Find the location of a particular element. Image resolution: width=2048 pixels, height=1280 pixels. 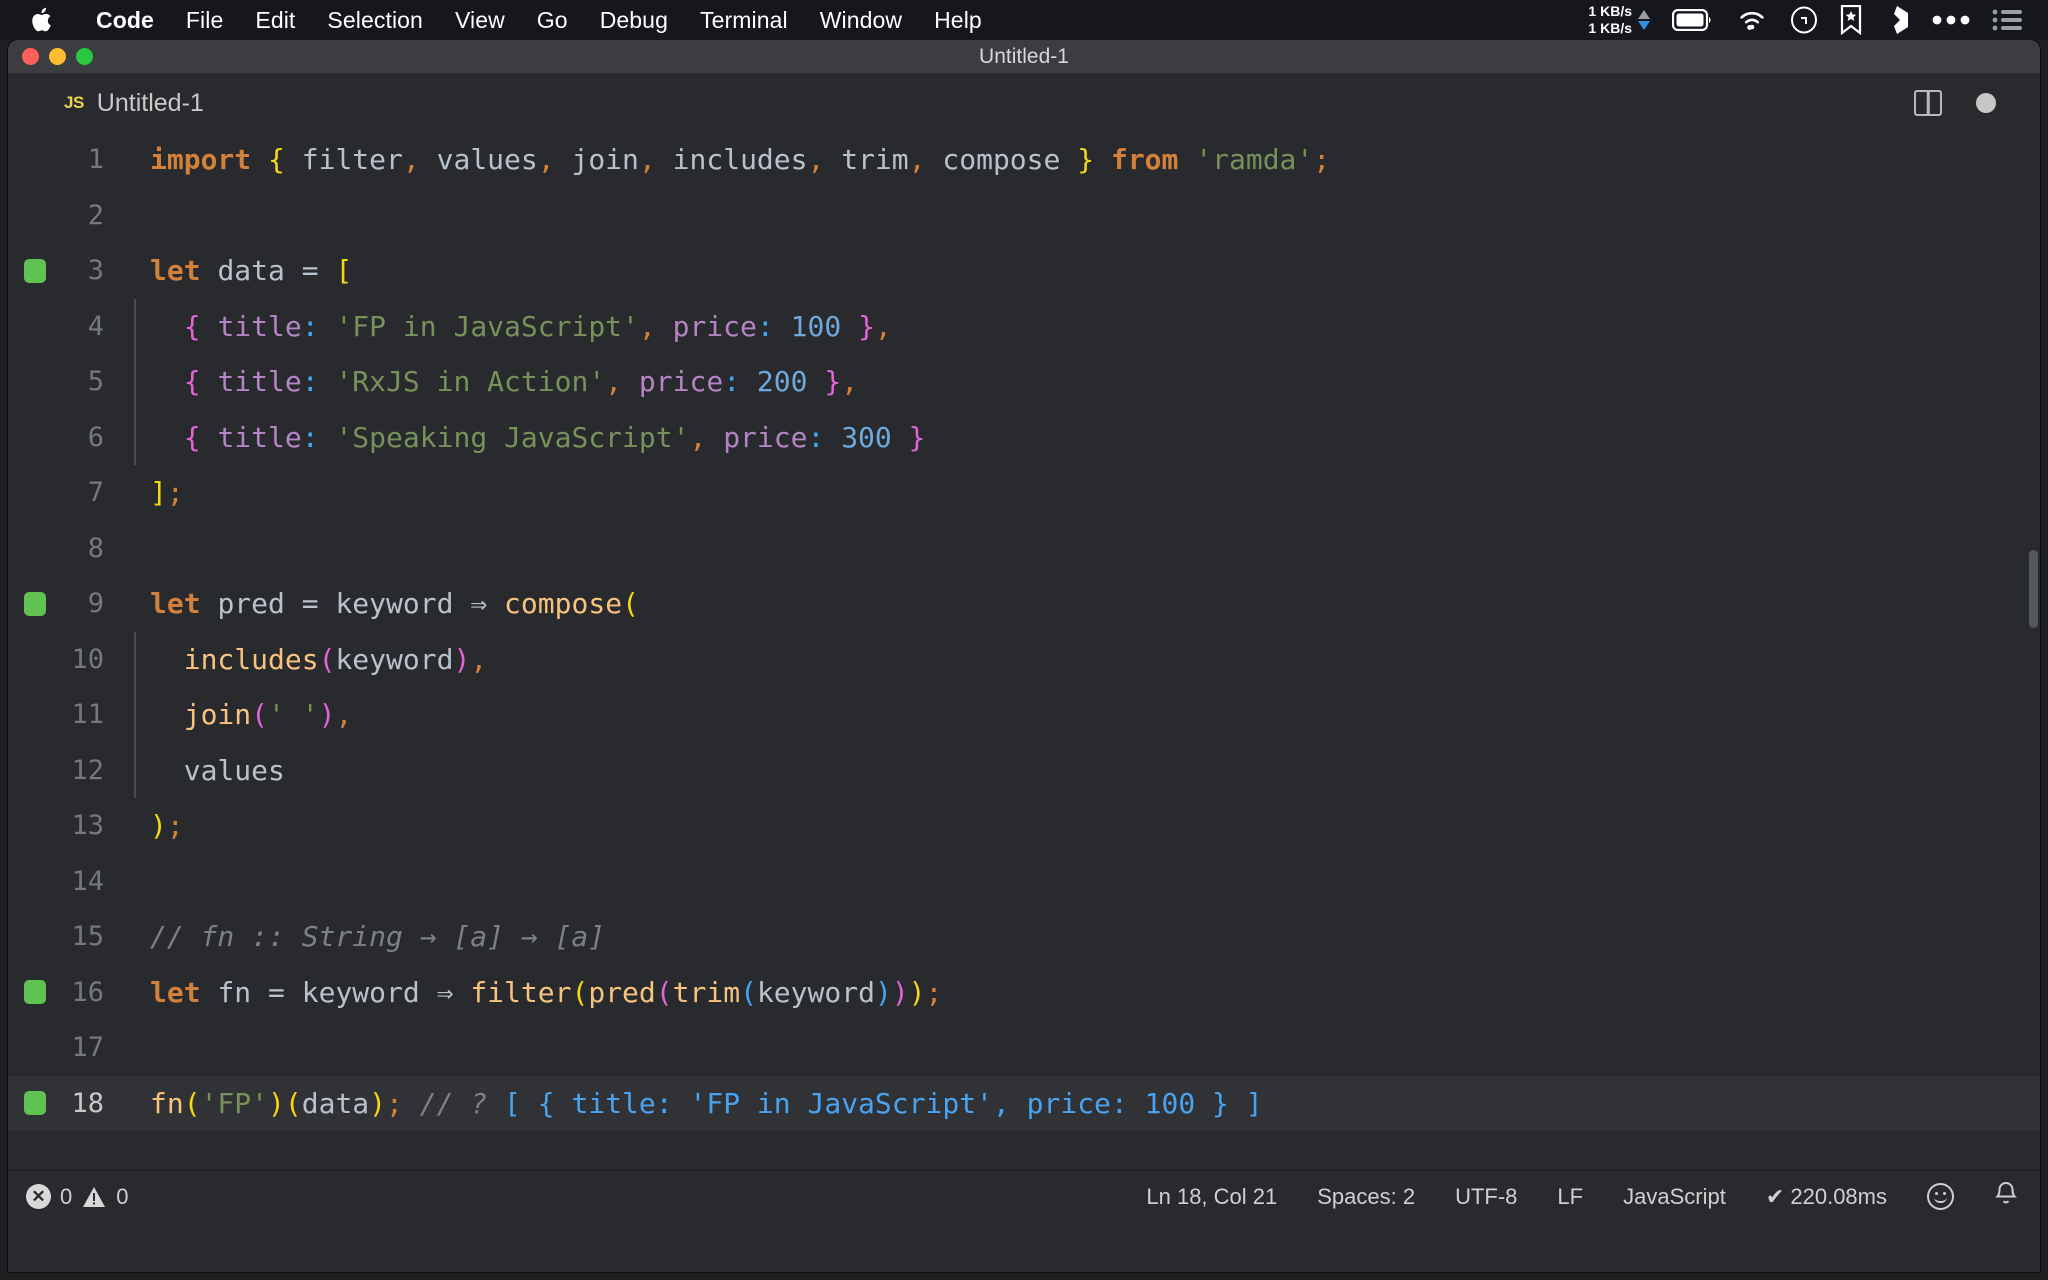

menu-item-edit: Edit is located at coordinates (275, 20).